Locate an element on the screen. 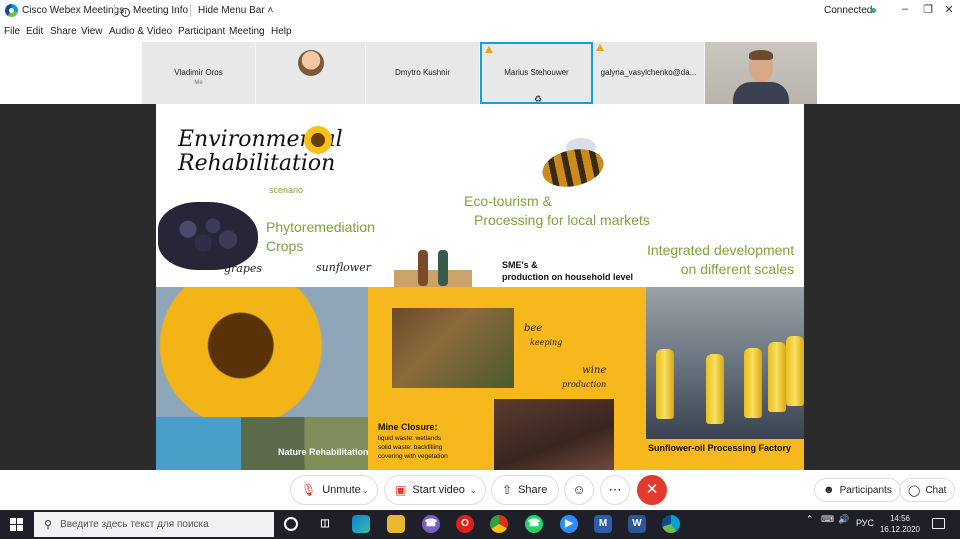 This screenshot has width=960, height=539. clock-date: 16.12.2020 is located at coordinates (900, 529).